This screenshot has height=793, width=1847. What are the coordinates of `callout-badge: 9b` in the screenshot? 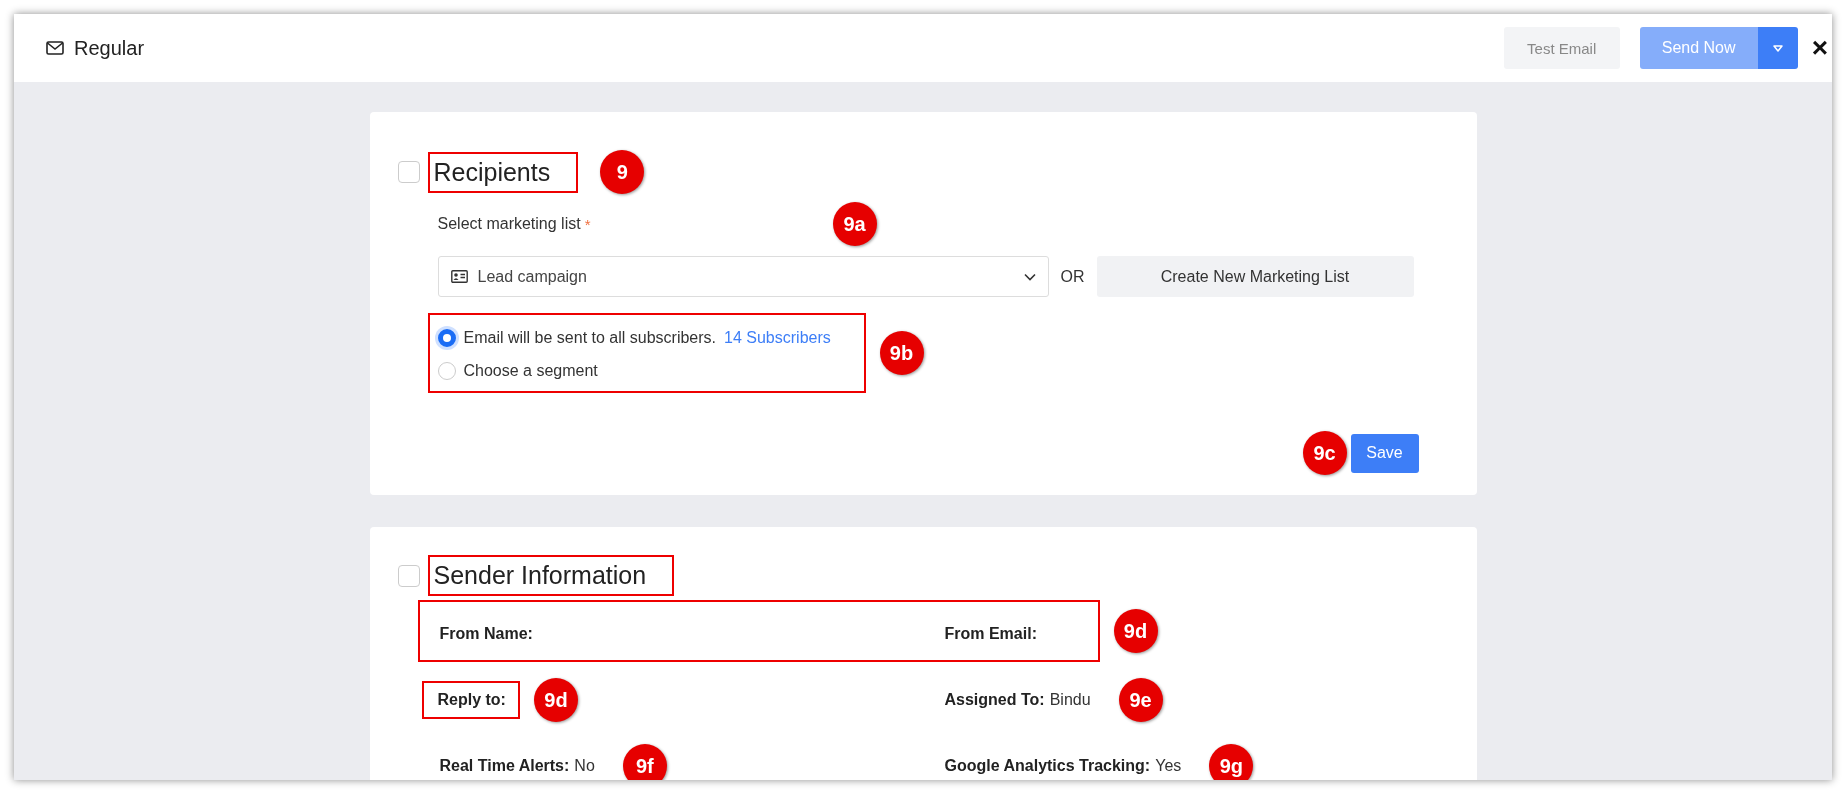 It's located at (901, 353).